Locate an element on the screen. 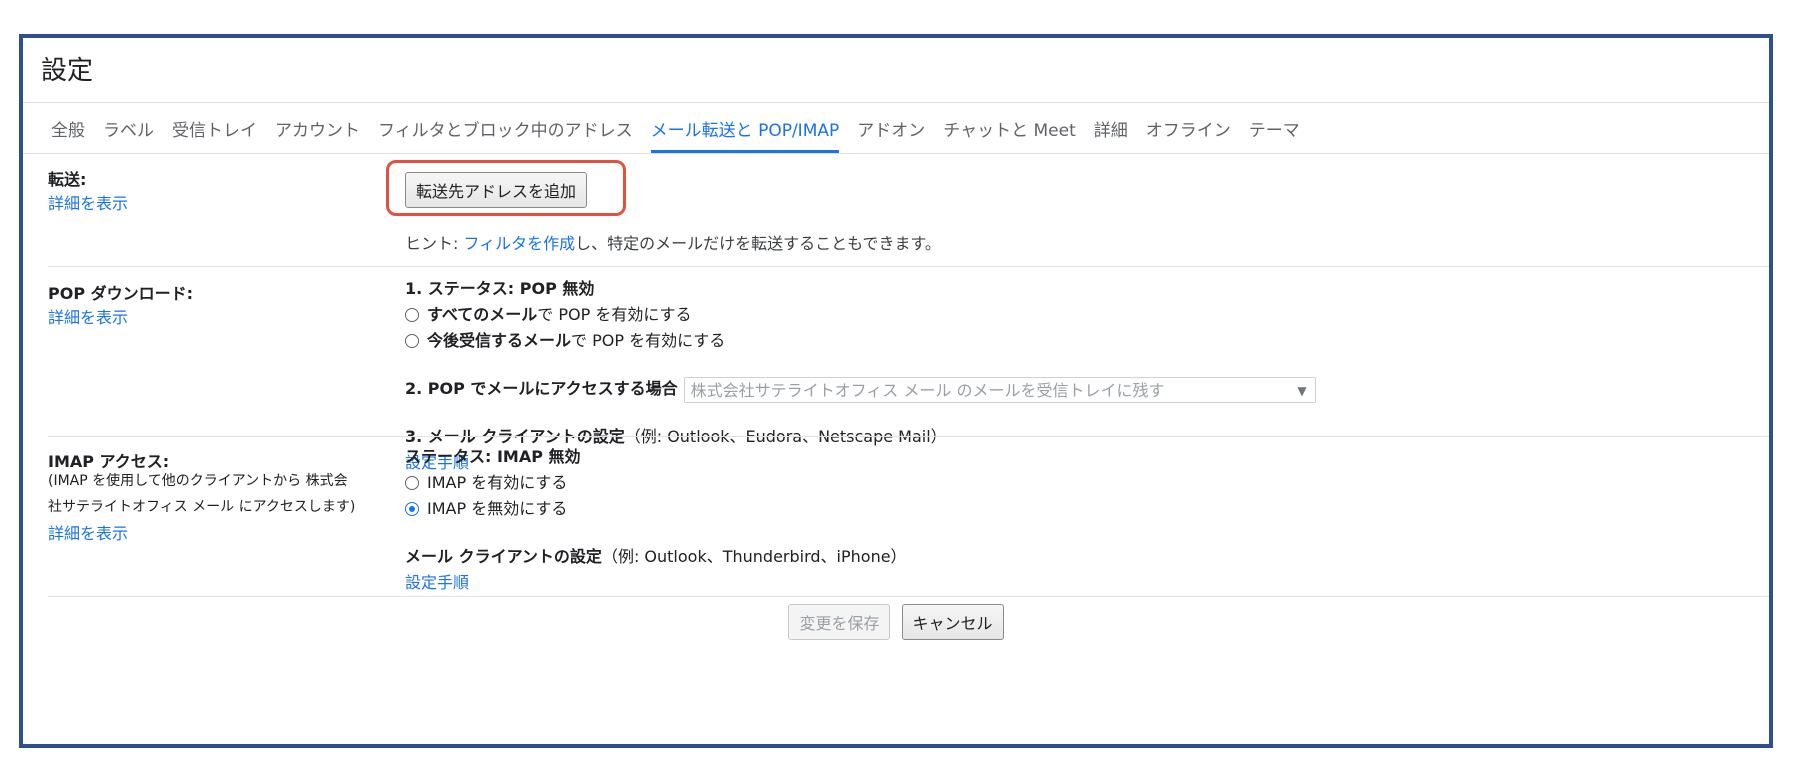 Image resolution: width=1797 pixels, height=762 pixels. tab-addons: アドオン is located at coordinates (891, 134).